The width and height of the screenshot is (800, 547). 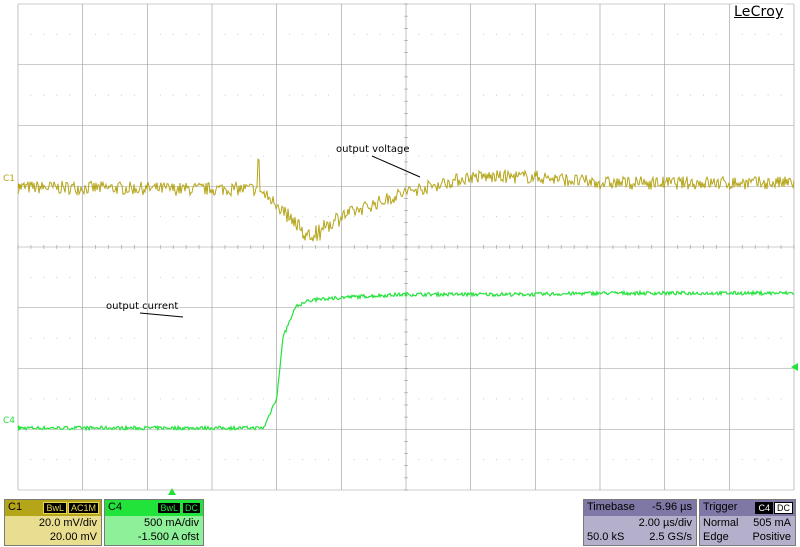 I want to click on annotation-leader-voltage, so click(x=396, y=166).